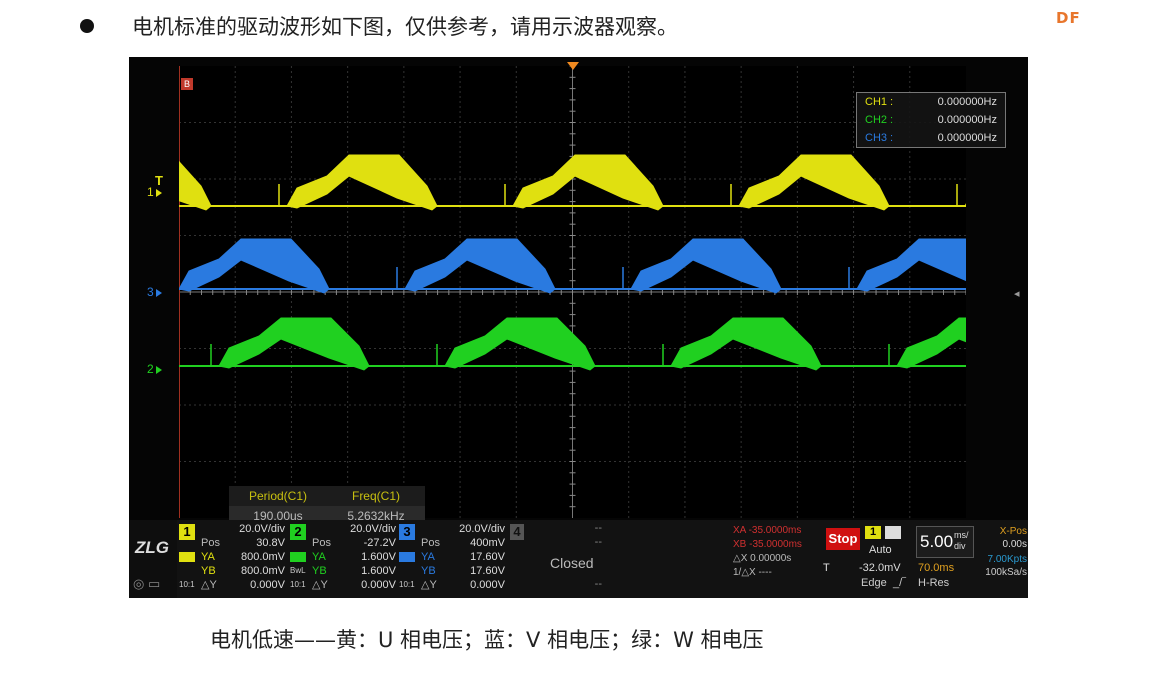 This screenshot has width=1166, height=691. What do you see at coordinates (319, 571) in the screenshot?
I see `ch2-yb-label: YB` at bounding box center [319, 571].